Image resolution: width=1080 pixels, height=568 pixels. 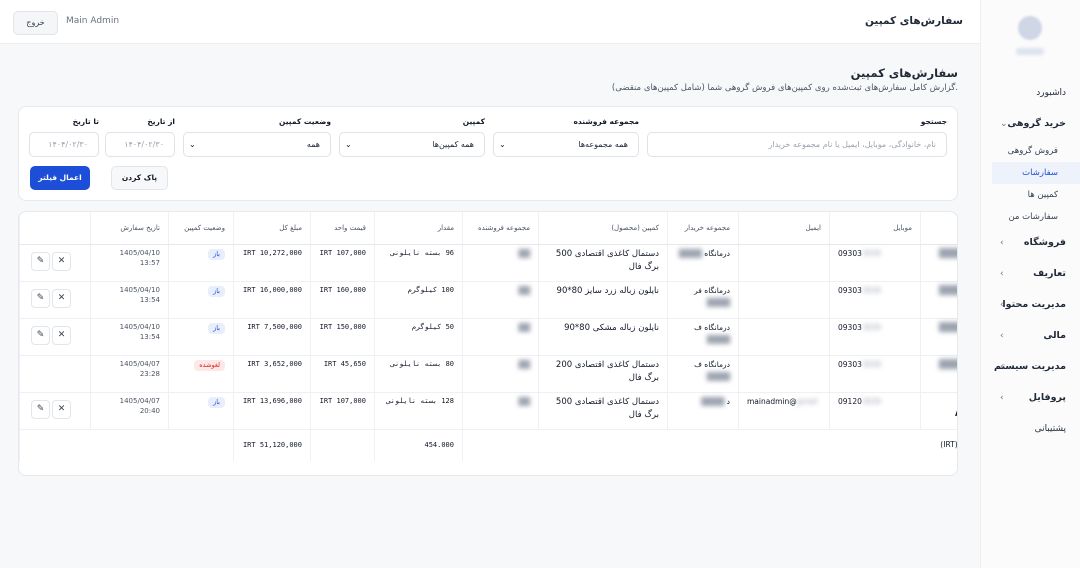 I want to click on mobile-cell: 093033939, so click(x=875, y=337).